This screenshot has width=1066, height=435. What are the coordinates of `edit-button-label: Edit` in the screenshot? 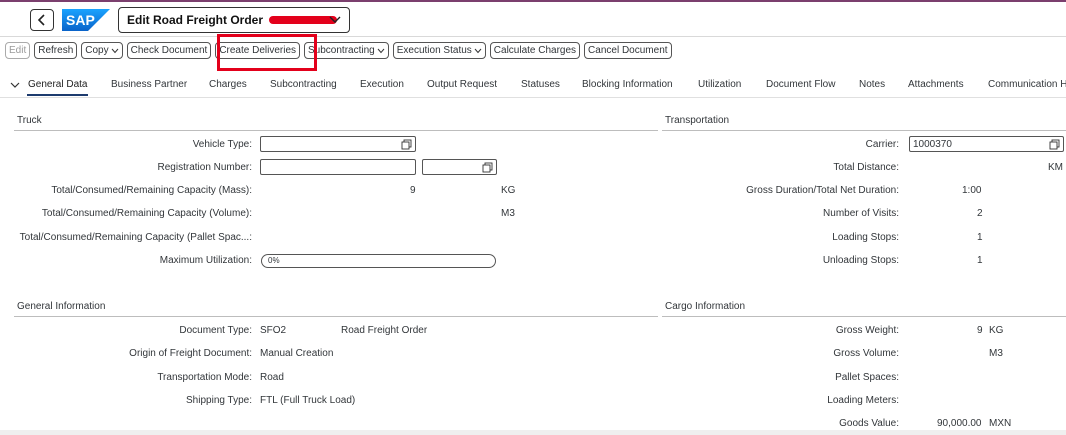 It's located at (18, 50).